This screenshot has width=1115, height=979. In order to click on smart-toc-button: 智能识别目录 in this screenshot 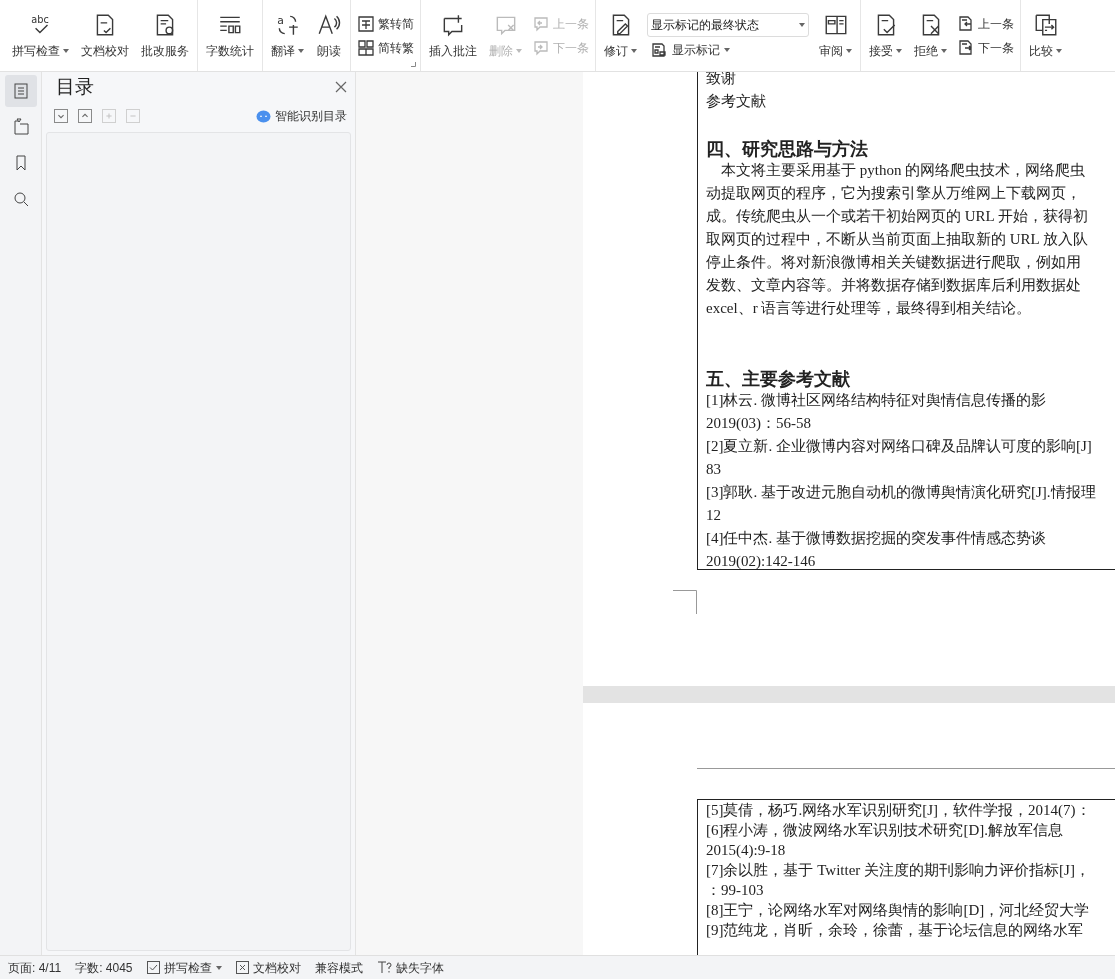, I will do `click(301, 116)`.